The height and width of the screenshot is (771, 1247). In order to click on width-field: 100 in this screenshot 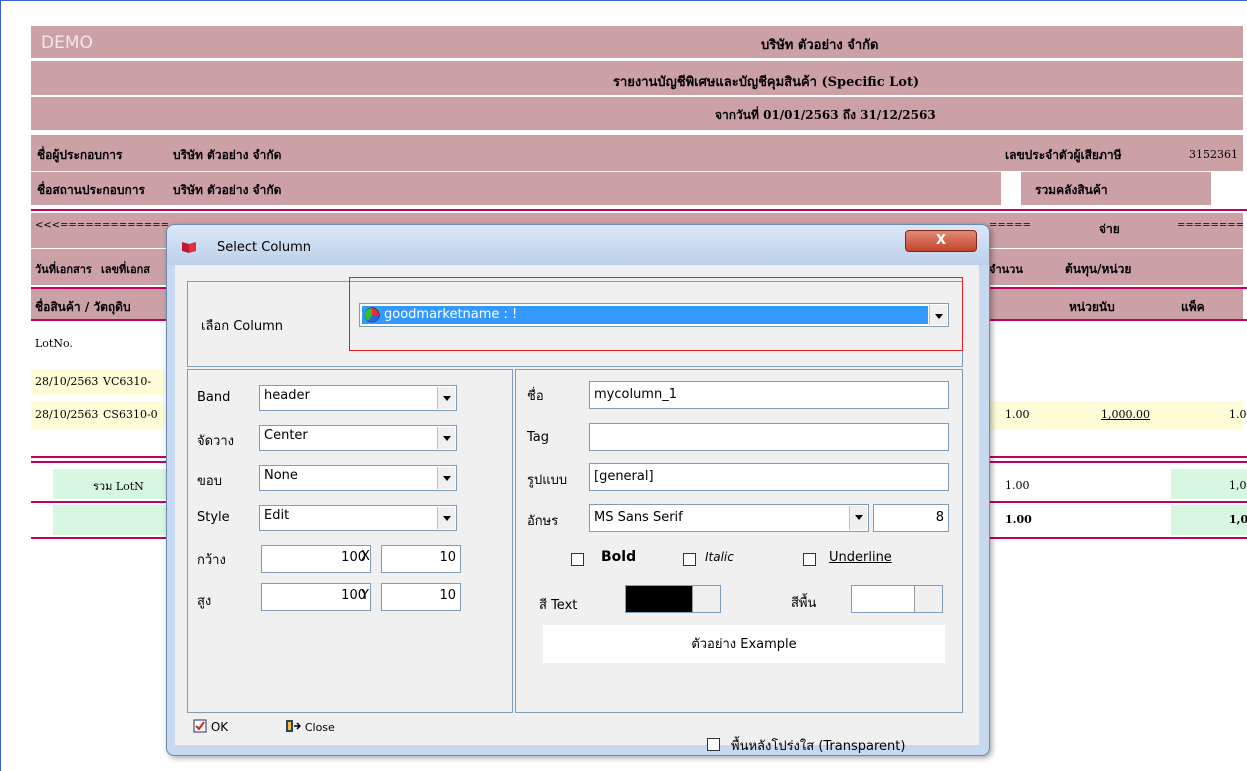, I will do `click(316, 559)`.